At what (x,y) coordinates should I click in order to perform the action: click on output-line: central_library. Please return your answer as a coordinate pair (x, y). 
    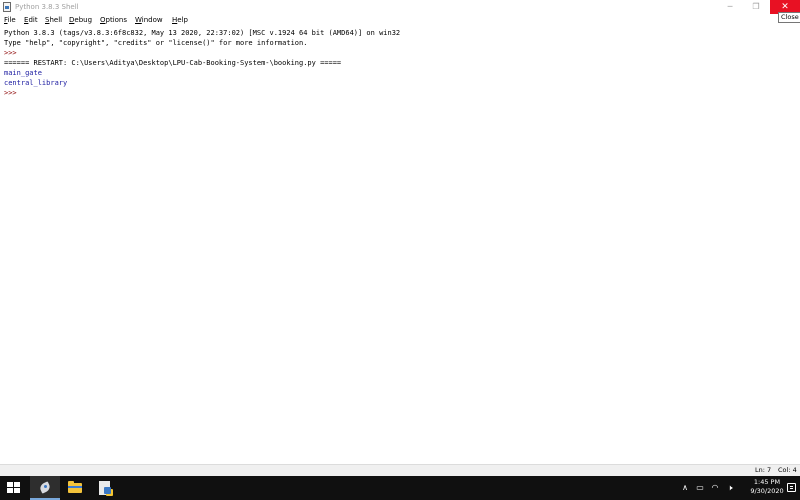
    Looking at the image, I should click on (36, 83).